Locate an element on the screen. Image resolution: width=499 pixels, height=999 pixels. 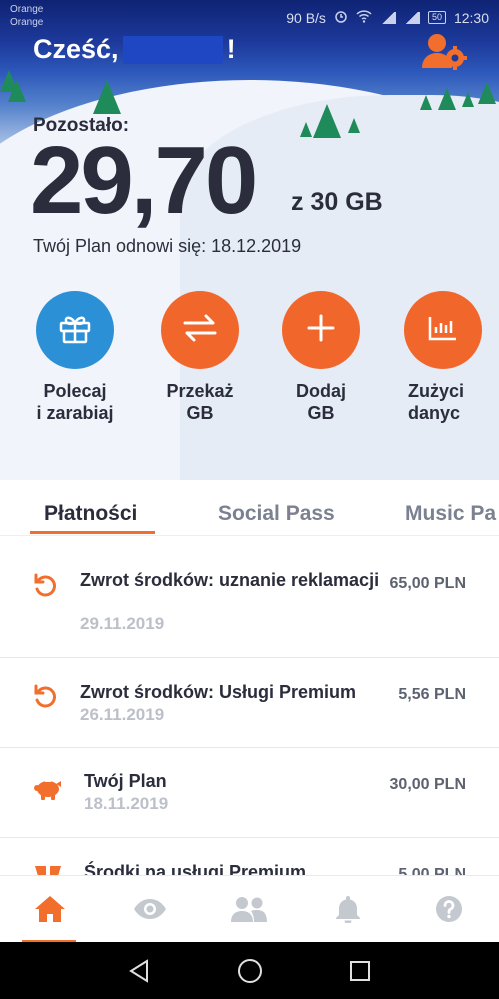
bell-icon is located at coordinates (348, 909).